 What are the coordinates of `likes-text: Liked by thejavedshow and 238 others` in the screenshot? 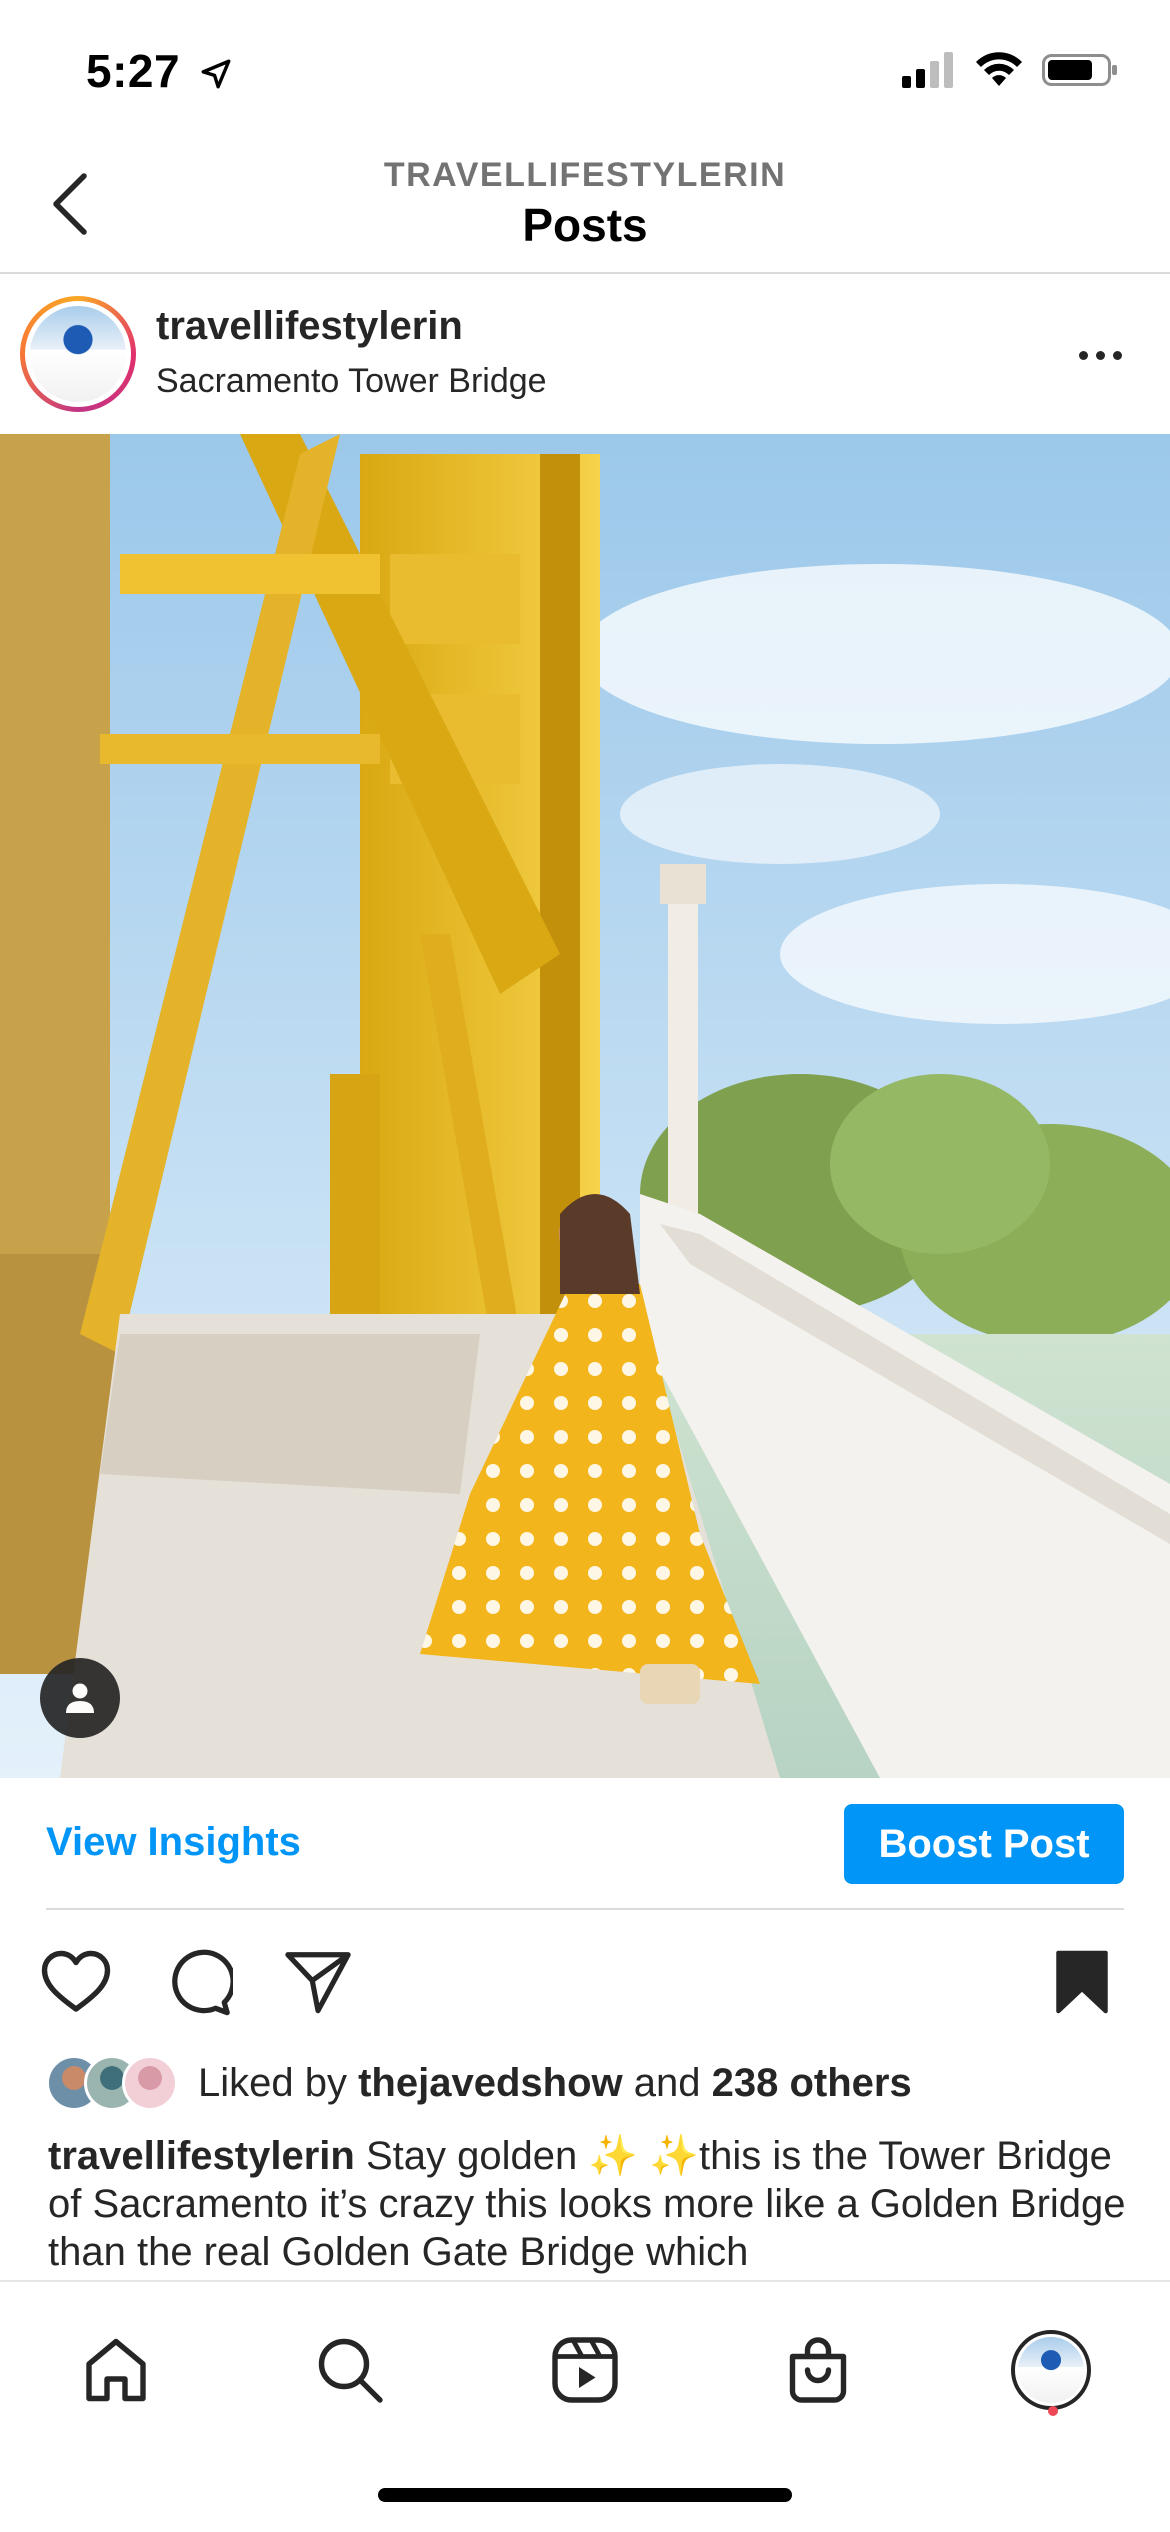 It's located at (555, 2083).